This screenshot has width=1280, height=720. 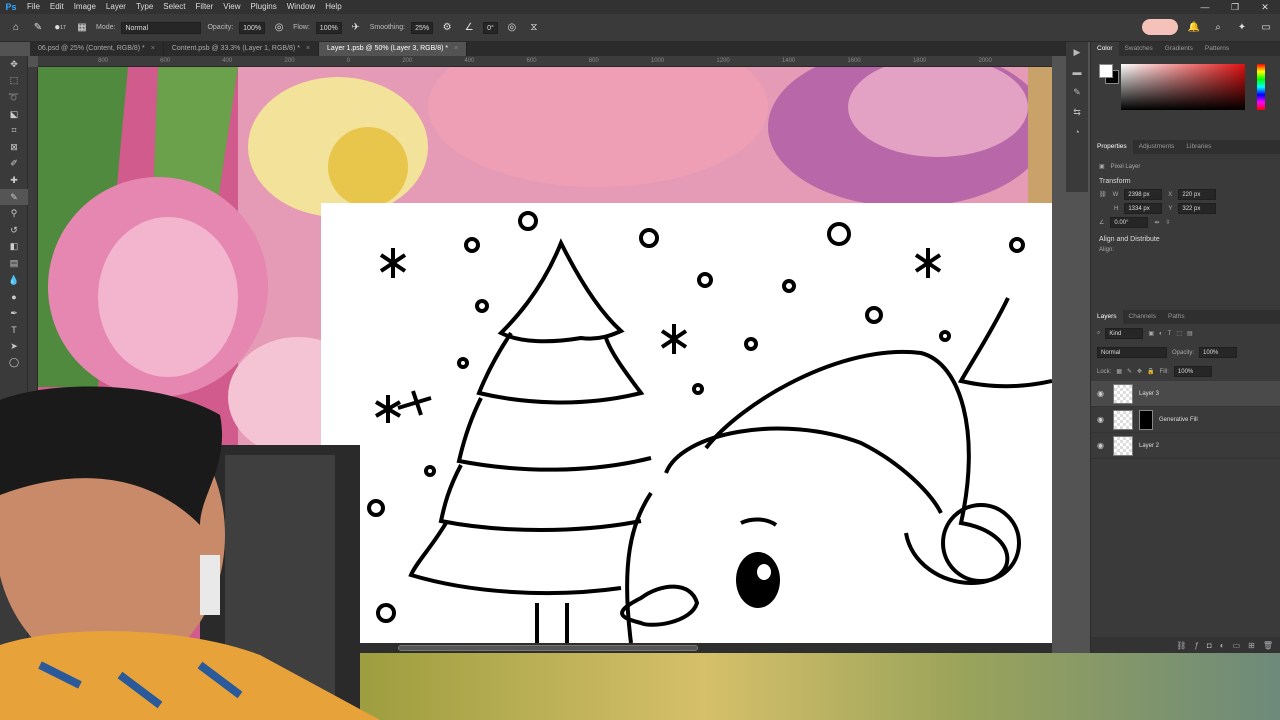 What do you see at coordinates (1143, 194) in the screenshot?
I see `width-field: 2398 px` at bounding box center [1143, 194].